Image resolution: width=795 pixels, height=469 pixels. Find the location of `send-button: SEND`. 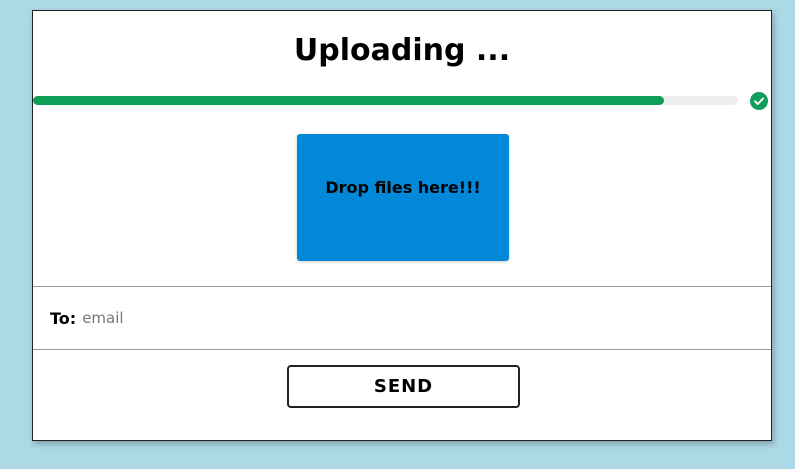

send-button: SEND is located at coordinates (403, 386).